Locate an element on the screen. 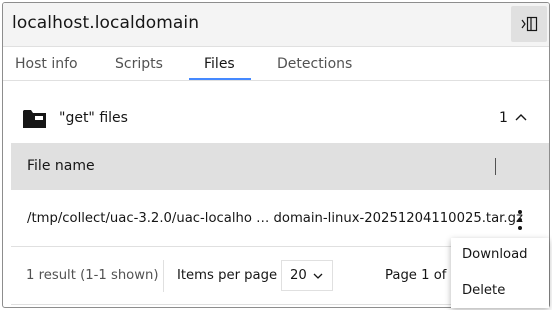 The width and height of the screenshot is (552, 310). collapse-panel-button is located at coordinates (529, 24).